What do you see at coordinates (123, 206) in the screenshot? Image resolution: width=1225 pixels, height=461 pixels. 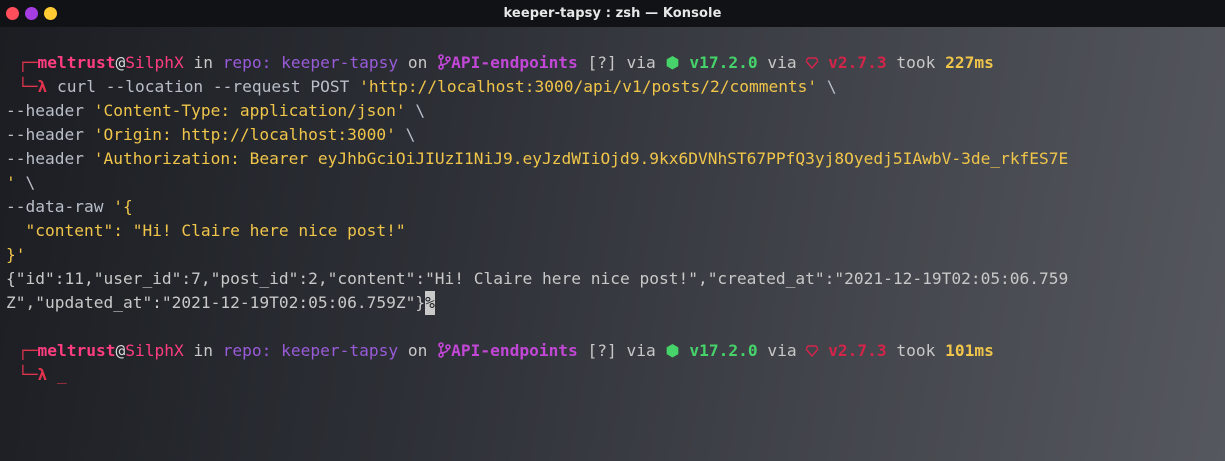 I see `data-raw-value: '{` at bounding box center [123, 206].